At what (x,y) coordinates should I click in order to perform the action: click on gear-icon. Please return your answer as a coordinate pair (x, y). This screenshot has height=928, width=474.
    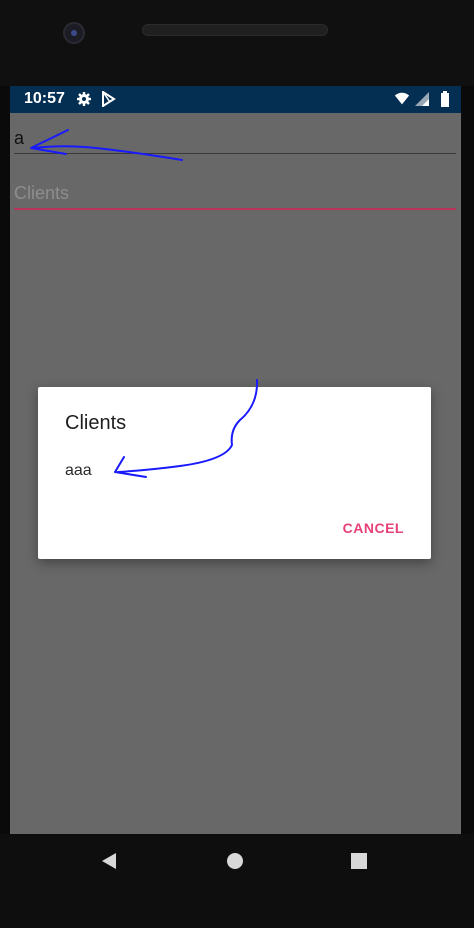
    Looking at the image, I should click on (84, 99).